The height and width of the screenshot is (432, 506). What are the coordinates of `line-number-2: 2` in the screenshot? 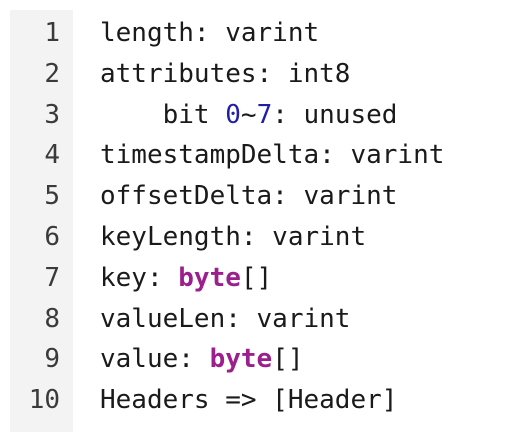 It's located at (52, 73).